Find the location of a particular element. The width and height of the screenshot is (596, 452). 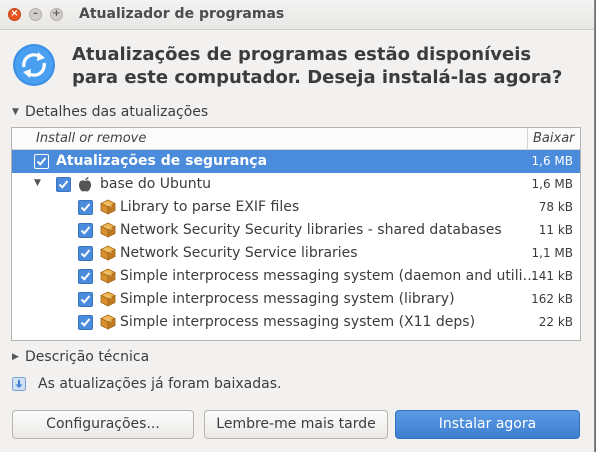

package-size: 11 kB is located at coordinates (555, 230).